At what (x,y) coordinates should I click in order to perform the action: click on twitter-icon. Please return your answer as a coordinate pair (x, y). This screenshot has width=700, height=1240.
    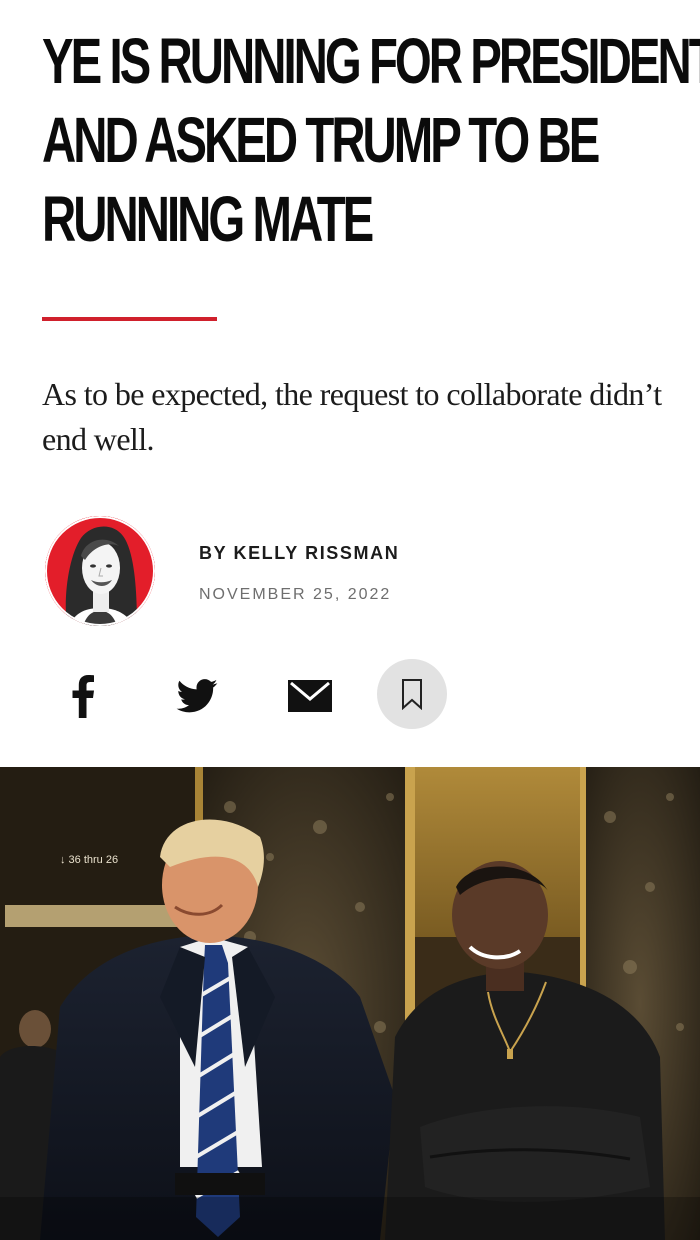
    Looking at the image, I should click on (197, 696).